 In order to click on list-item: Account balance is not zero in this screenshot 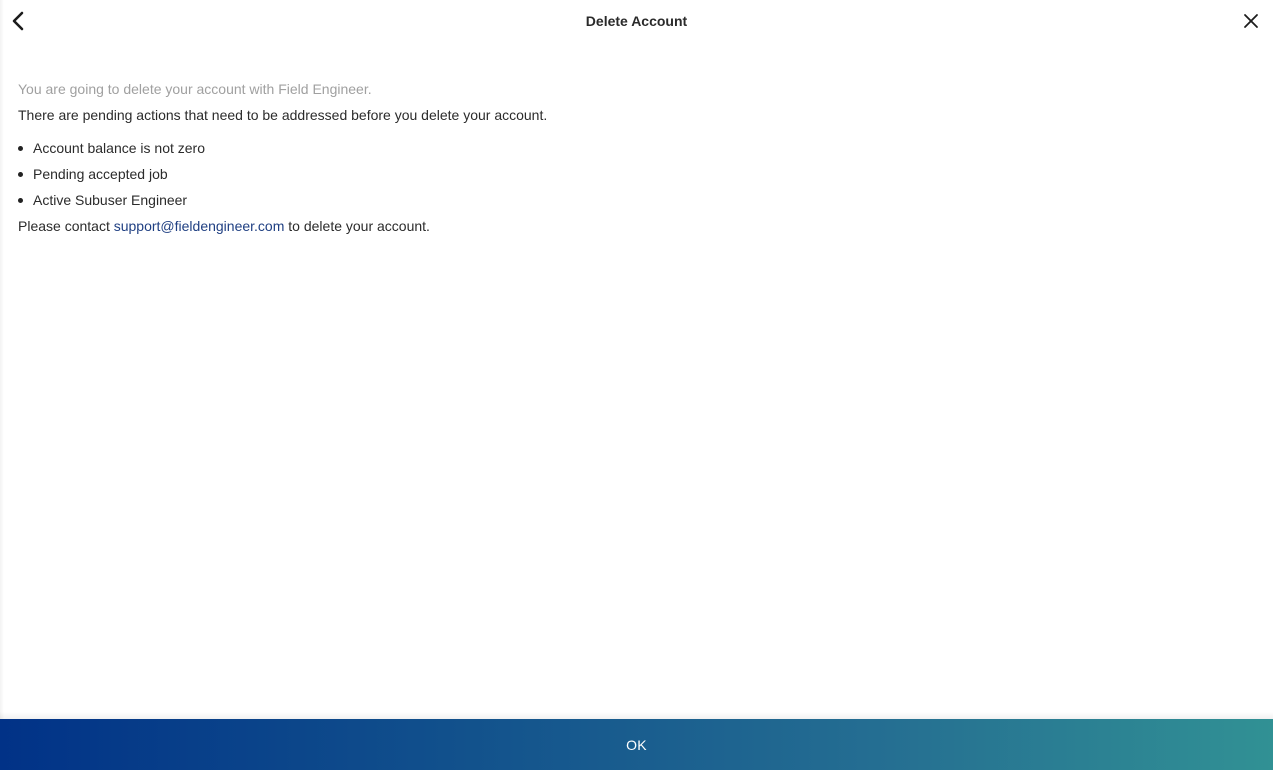, I will do `click(618, 148)`.